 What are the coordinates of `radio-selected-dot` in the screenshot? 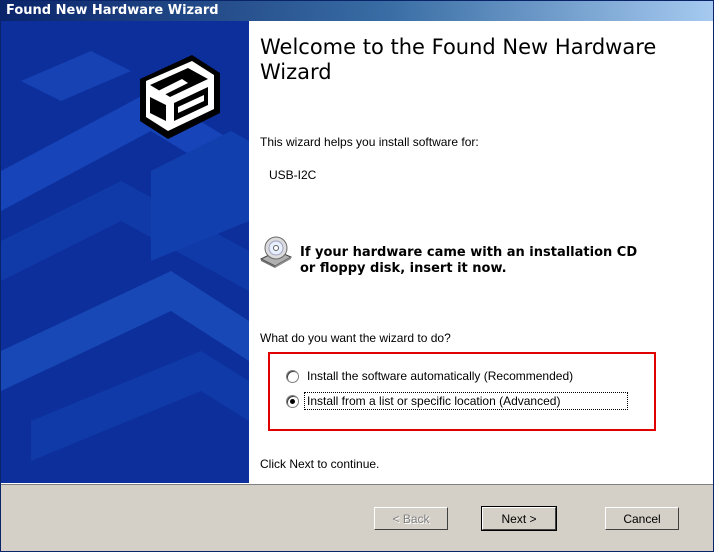 It's located at (292, 401).